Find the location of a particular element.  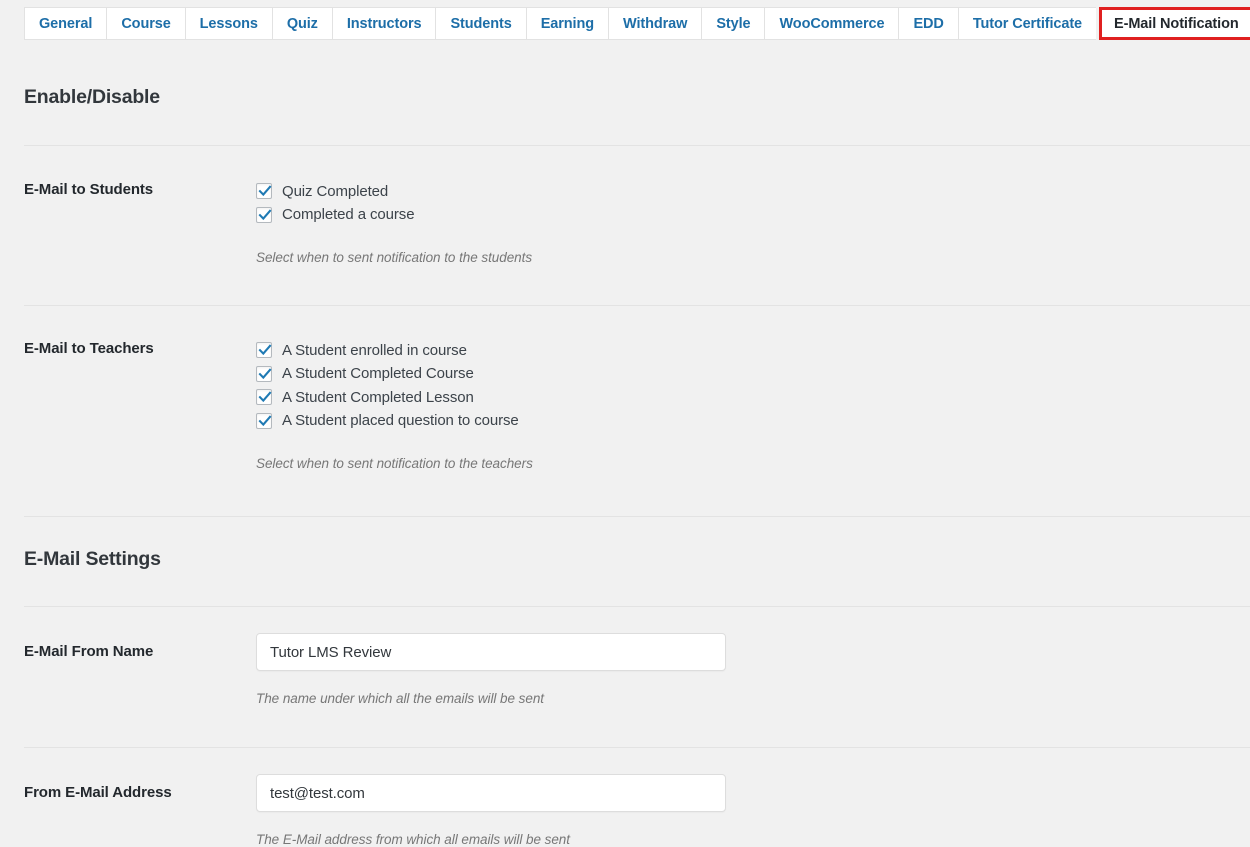

checkbox-item-student-completed-lesson: A Student Completed Lesson is located at coordinates (753, 398).